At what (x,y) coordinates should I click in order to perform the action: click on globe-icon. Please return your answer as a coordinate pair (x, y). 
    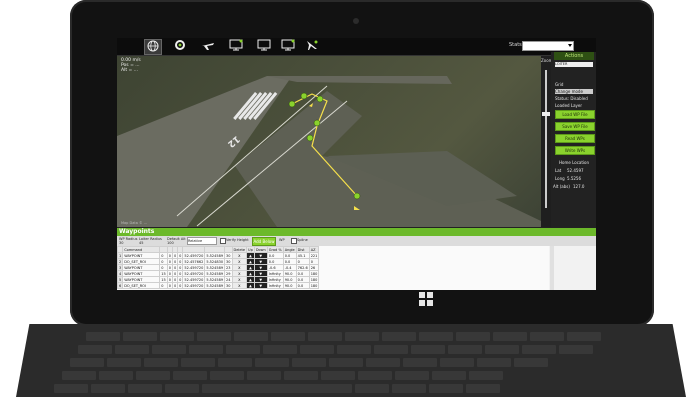
    Looking at the image, I should click on (153, 47).